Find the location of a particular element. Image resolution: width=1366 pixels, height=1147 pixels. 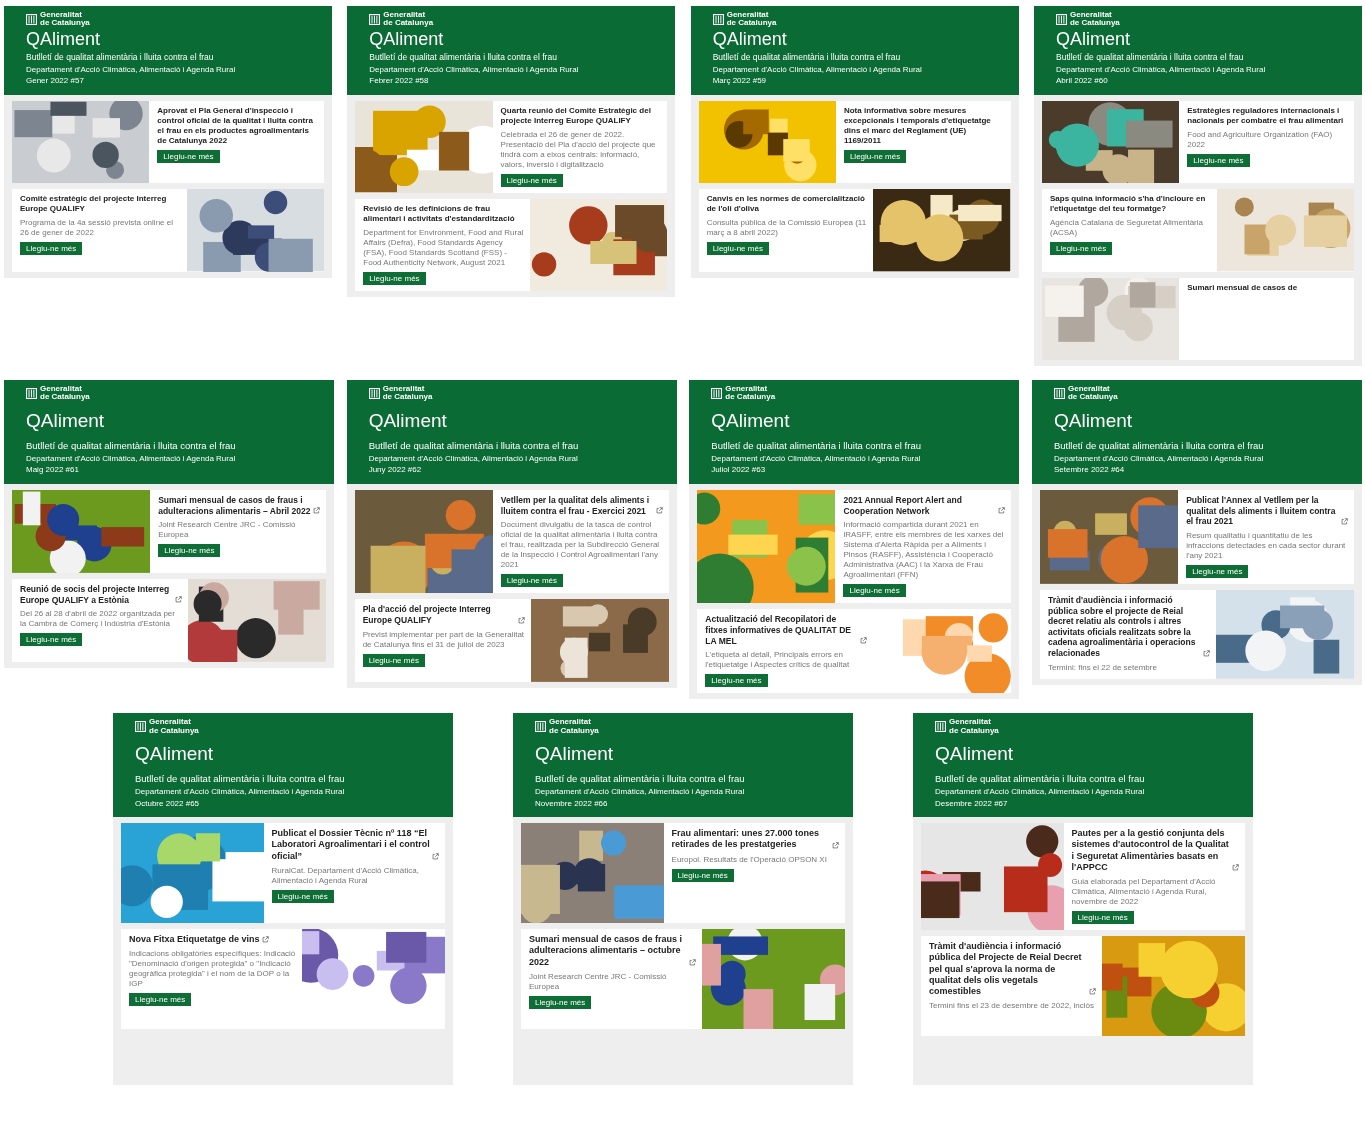

article-source: Termini: fins el 22 de setembre is located at coordinates (1102, 667).